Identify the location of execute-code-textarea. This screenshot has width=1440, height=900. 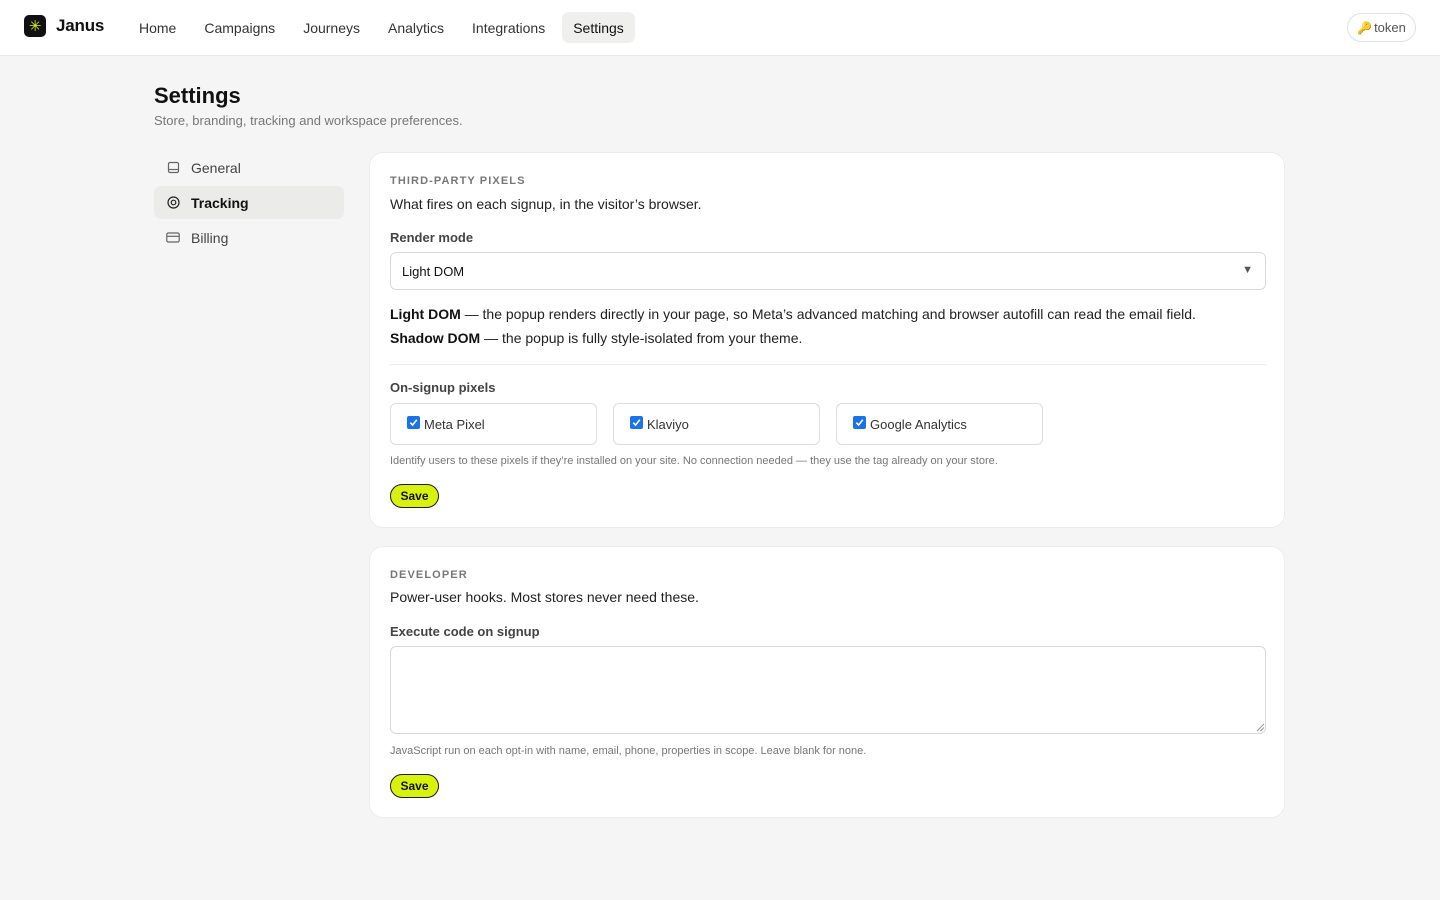
(828, 690).